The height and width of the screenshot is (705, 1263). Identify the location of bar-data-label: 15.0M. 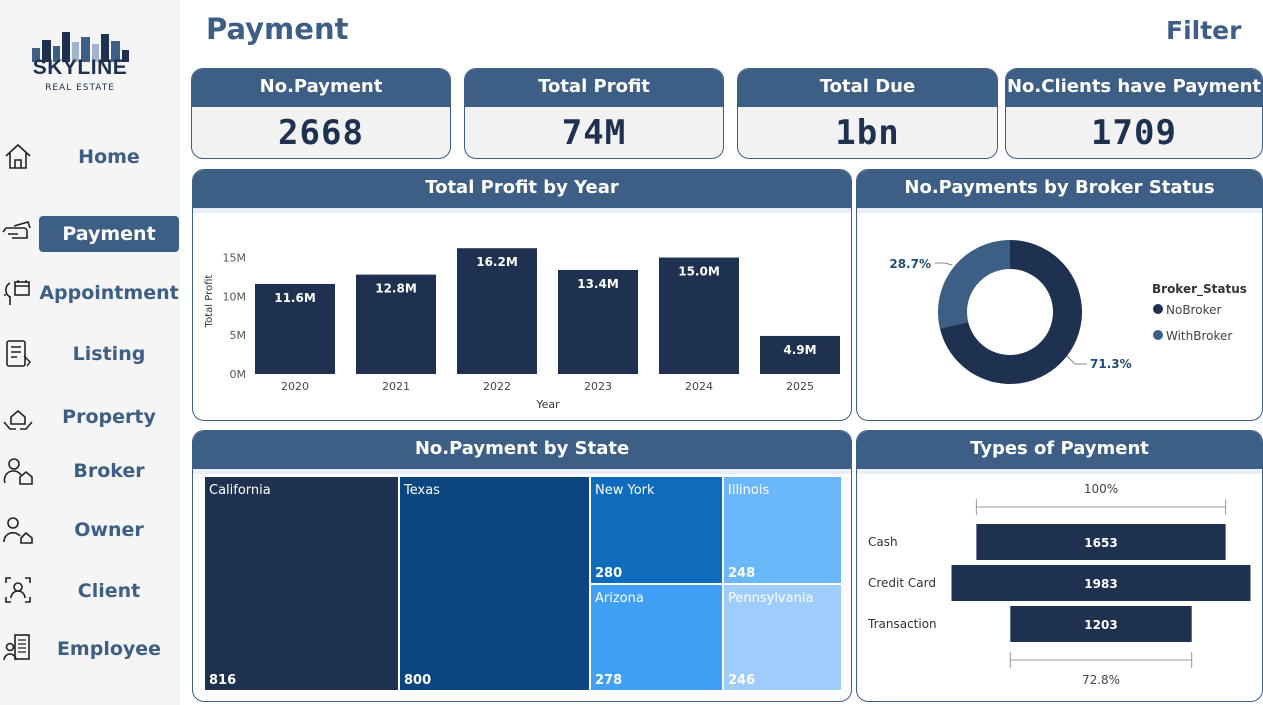
(699, 272).